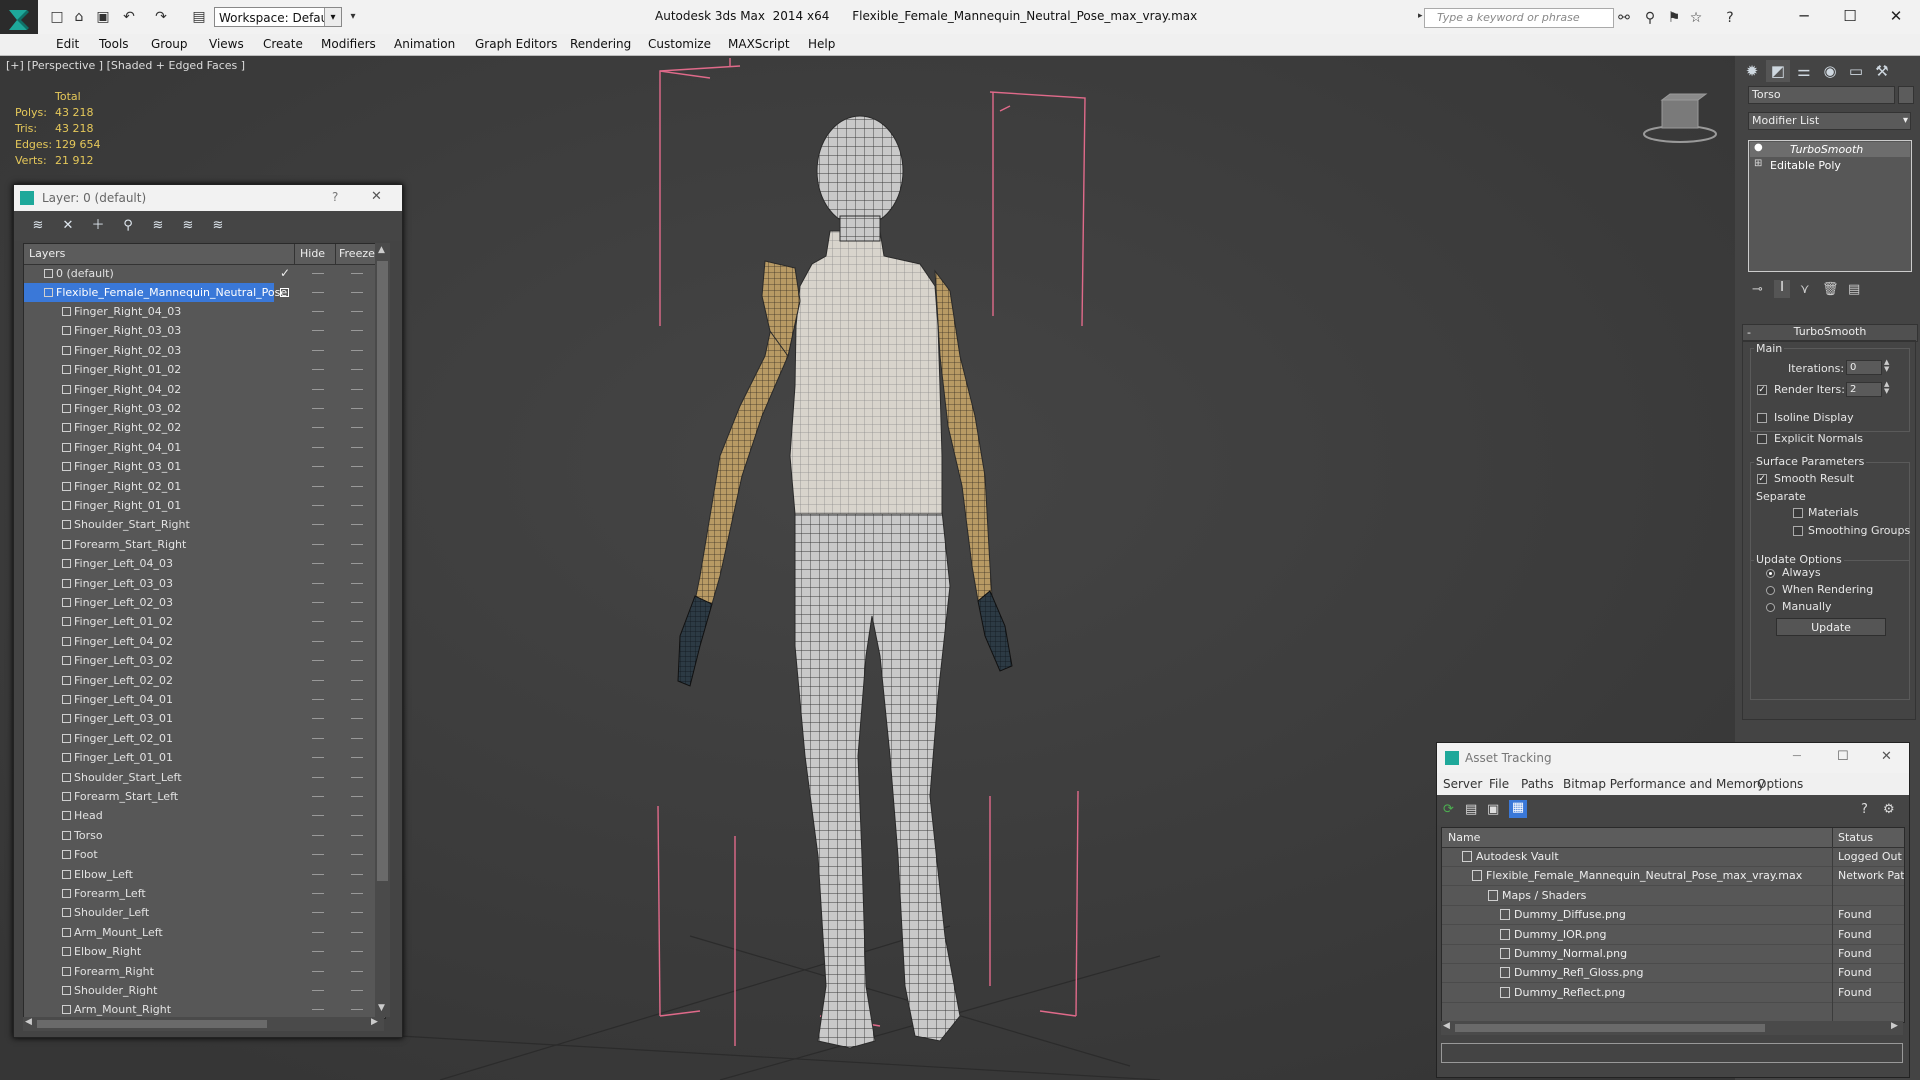 Image resolution: width=1920 pixels, height=1080 pixels. What do you see at coordinates (199, 486) in the screenshot?
I see `layer-object-row: Finger_Right_02_01` at bounding box center [199, 486].